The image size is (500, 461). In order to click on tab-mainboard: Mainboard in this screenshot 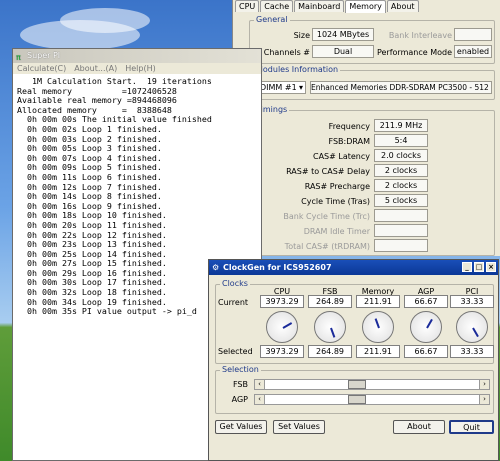, I will do `click(319, 6)`.